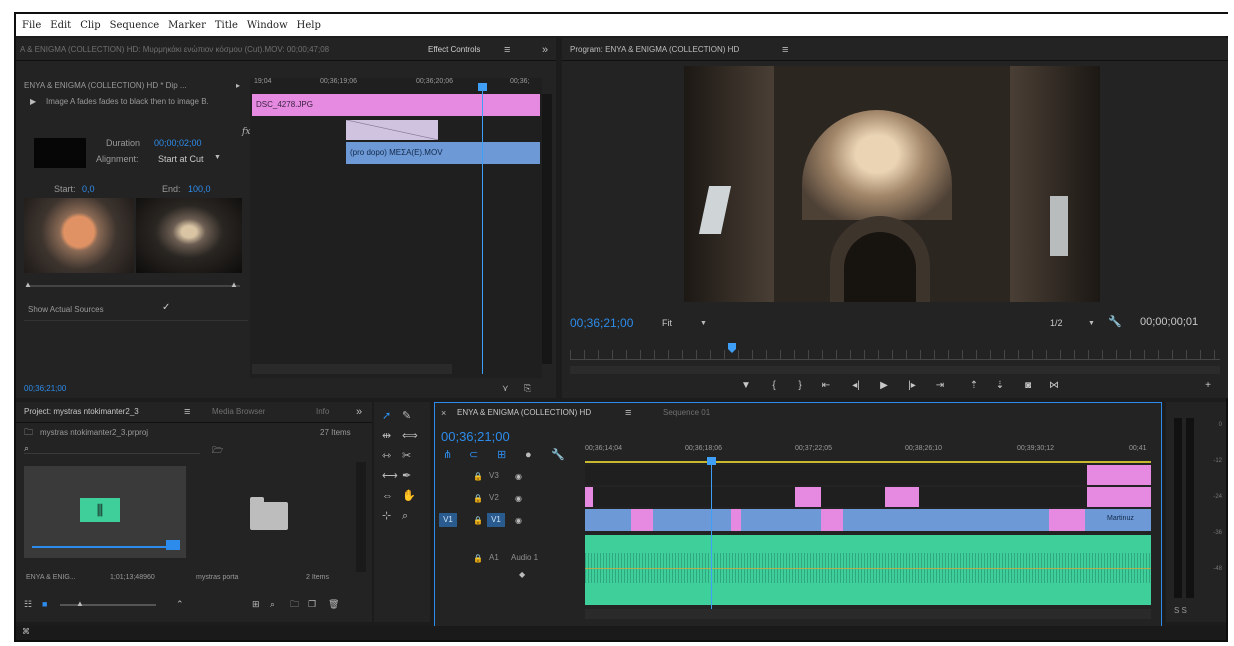 This screenshot has width=1234, height=646. Describe the element at coordinates (405, 516) in the screenshot. I see `zoom-icon: ⌕` at that location.